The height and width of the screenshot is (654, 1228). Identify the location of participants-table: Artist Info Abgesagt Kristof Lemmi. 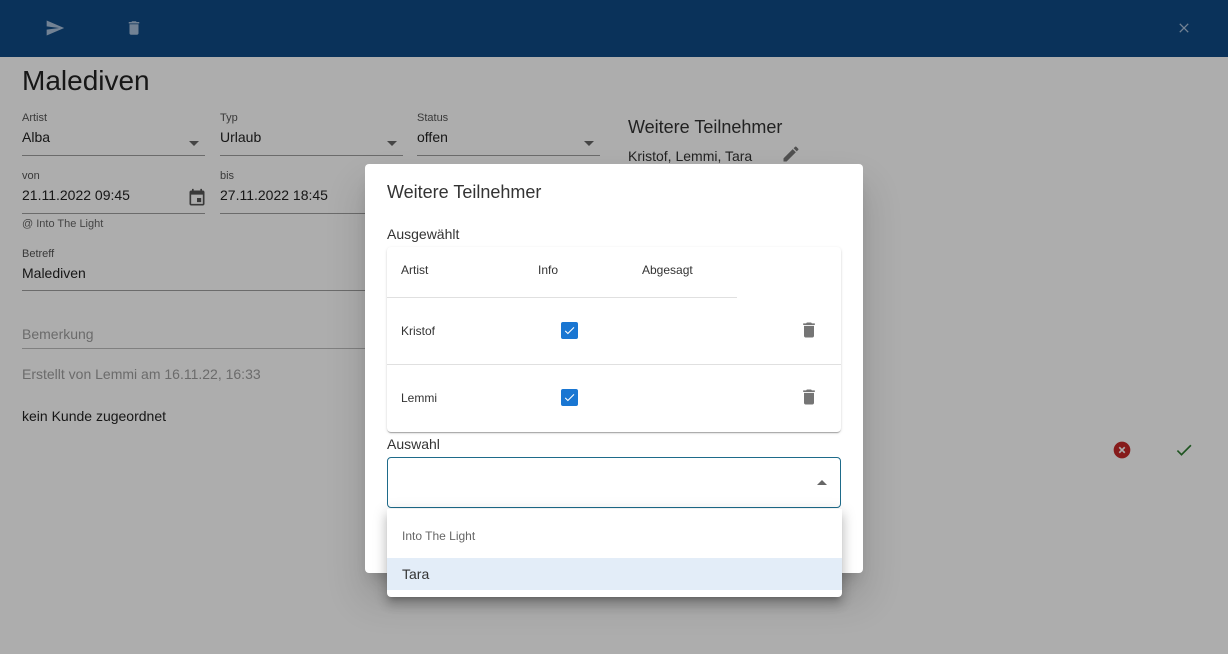
(614, 339).